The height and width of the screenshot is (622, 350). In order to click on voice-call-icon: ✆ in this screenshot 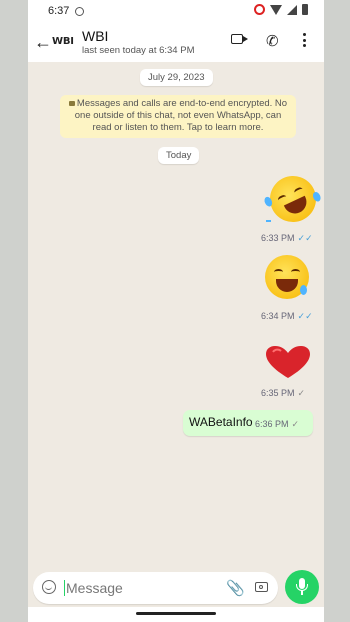, I will do `click(272, 41)`.